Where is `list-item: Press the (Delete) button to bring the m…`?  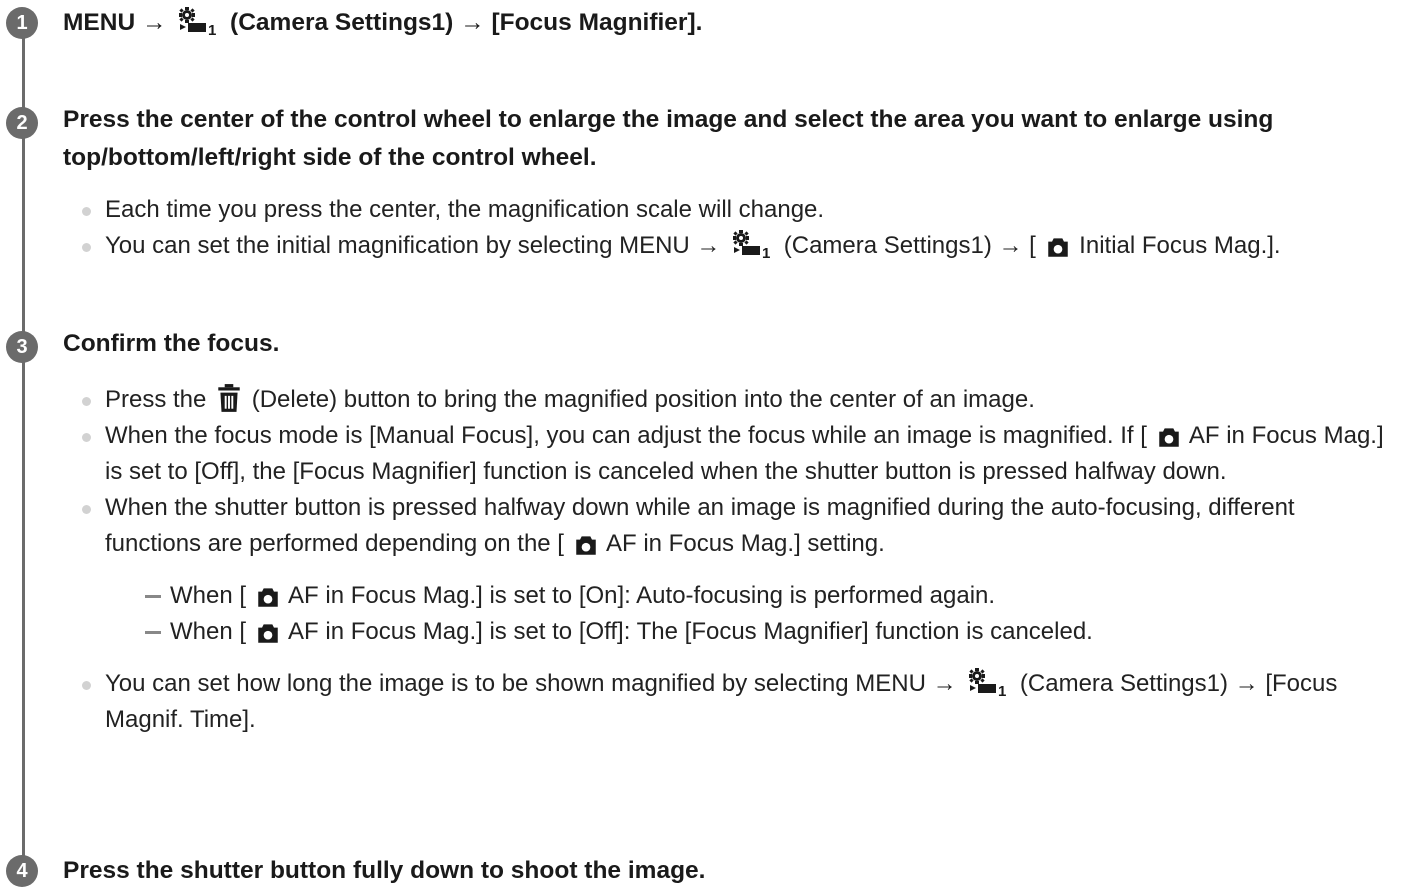
list-item: Press the (Delete) button to bring the m… is located at coordinates (738, 400).